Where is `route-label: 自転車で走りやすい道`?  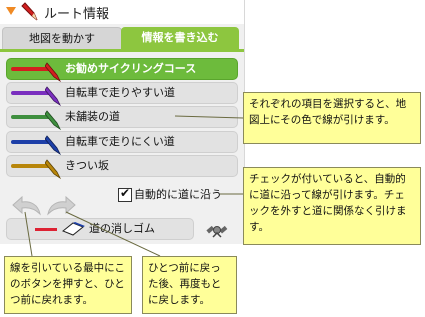
route-label: 自転車で走りやすい道 is located at coordinates (120, 92).